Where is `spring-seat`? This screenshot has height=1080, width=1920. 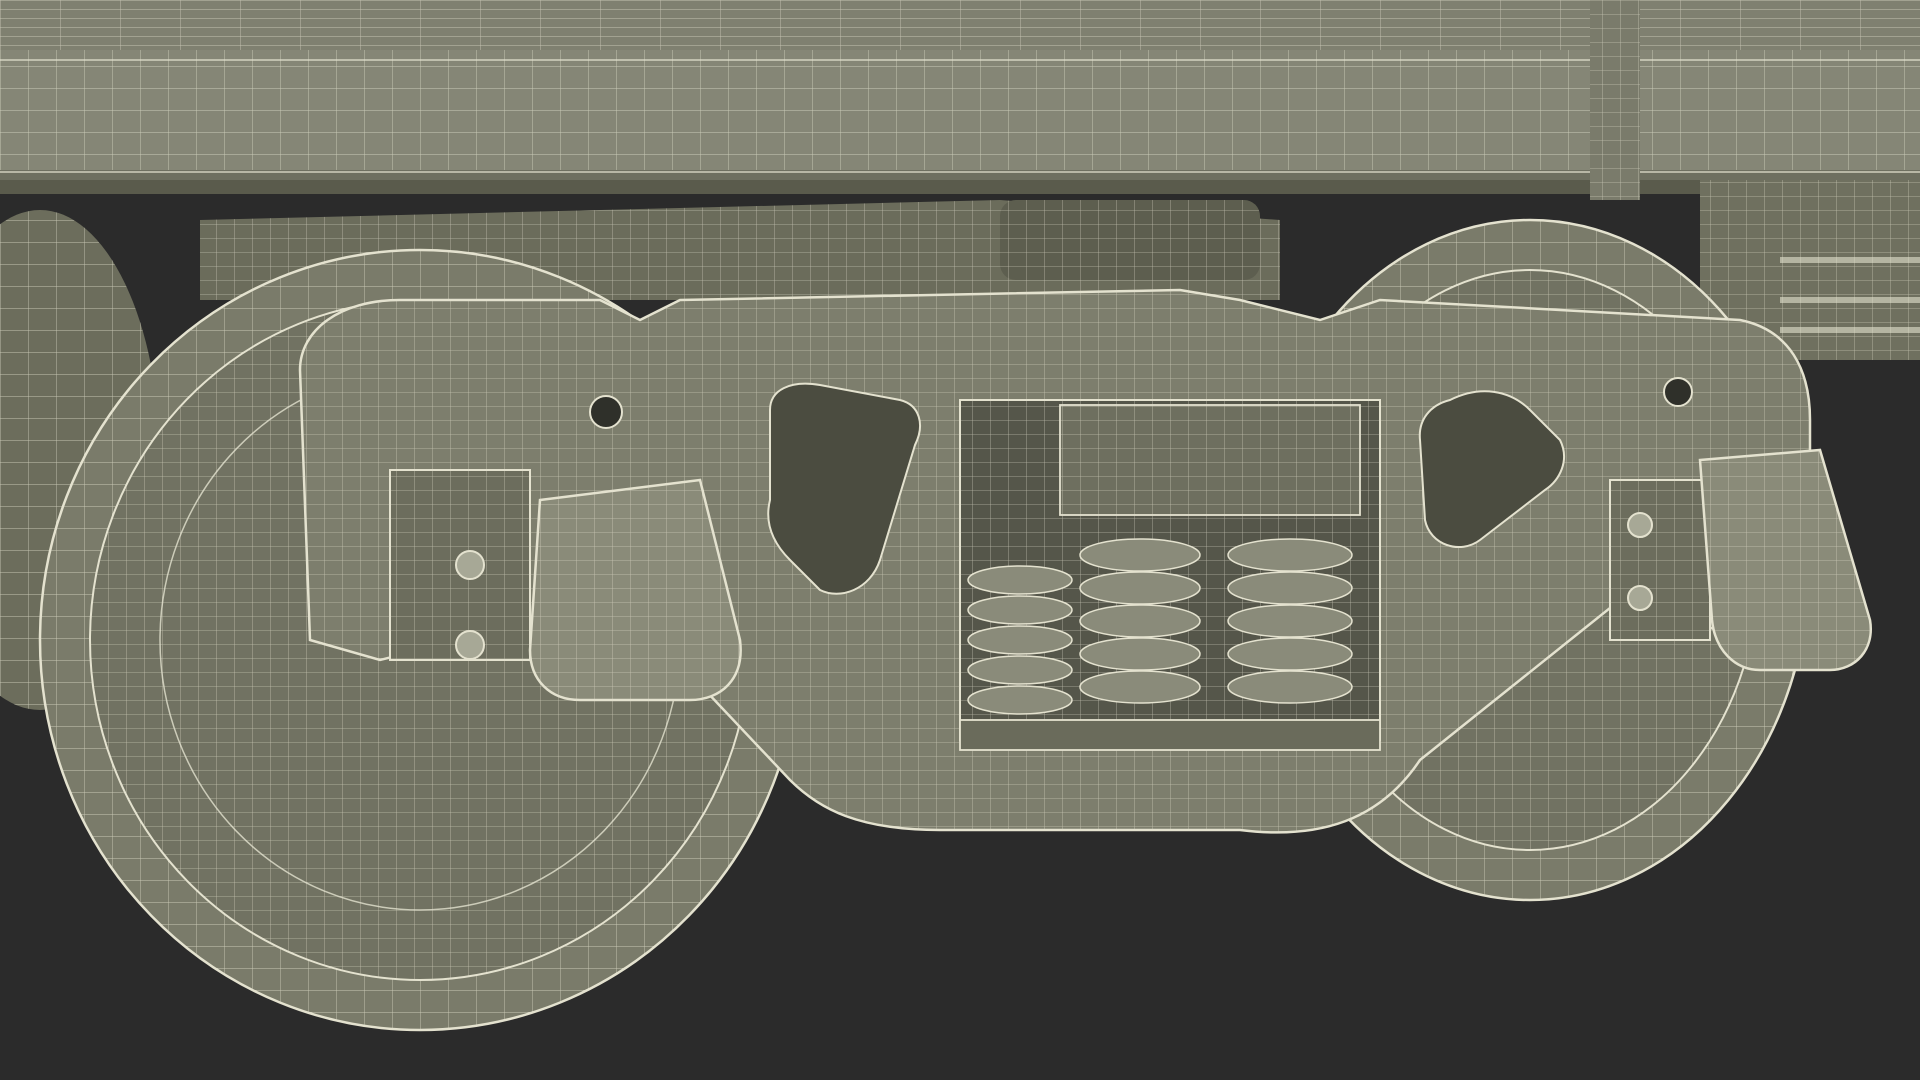
spring-seat is located at coordinates (1170, 735).